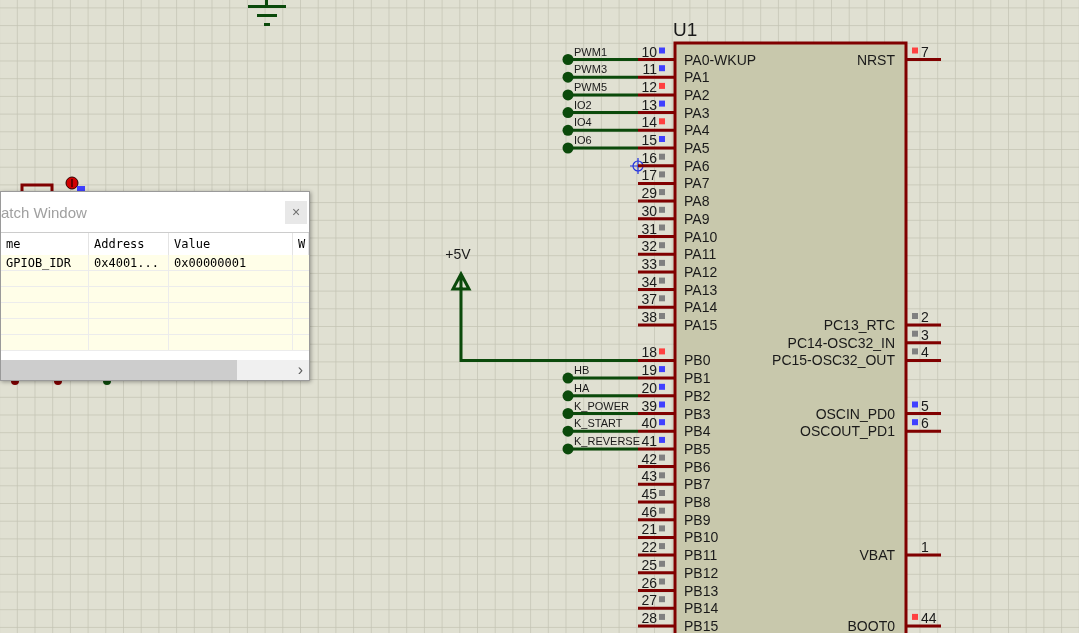 Image resolution: width=1079 pixels, height=633 pixels. What do you see at coordinates (925, 51) in the screenshot?
I see `pin-number: 7` at bounding box center [925, 51].